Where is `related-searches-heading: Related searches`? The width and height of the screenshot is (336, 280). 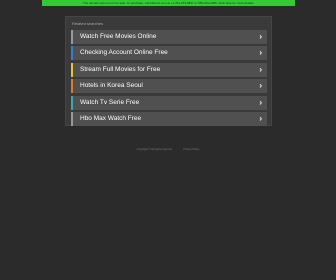
related-searches-heading: Related searches is located at coordinates (88, 23).